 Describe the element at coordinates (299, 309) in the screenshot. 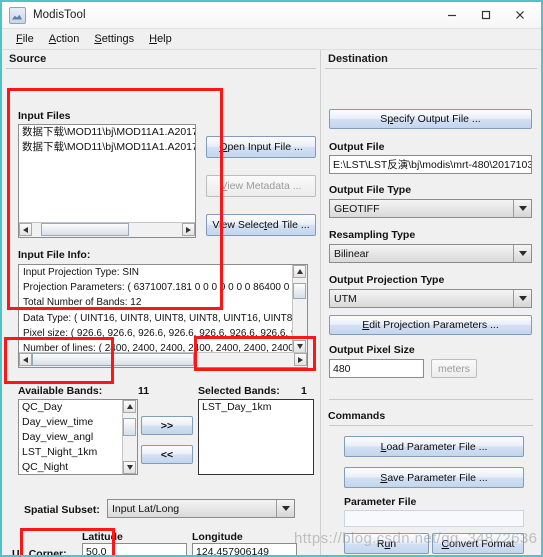

I see `info-vscrollbar` at that location.